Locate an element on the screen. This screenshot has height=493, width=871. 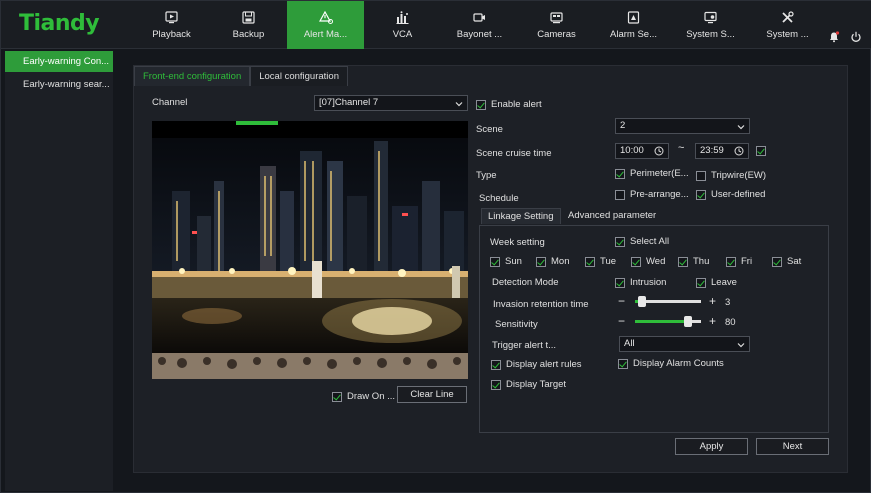
slider-fill is located at coordinates (661, 321).